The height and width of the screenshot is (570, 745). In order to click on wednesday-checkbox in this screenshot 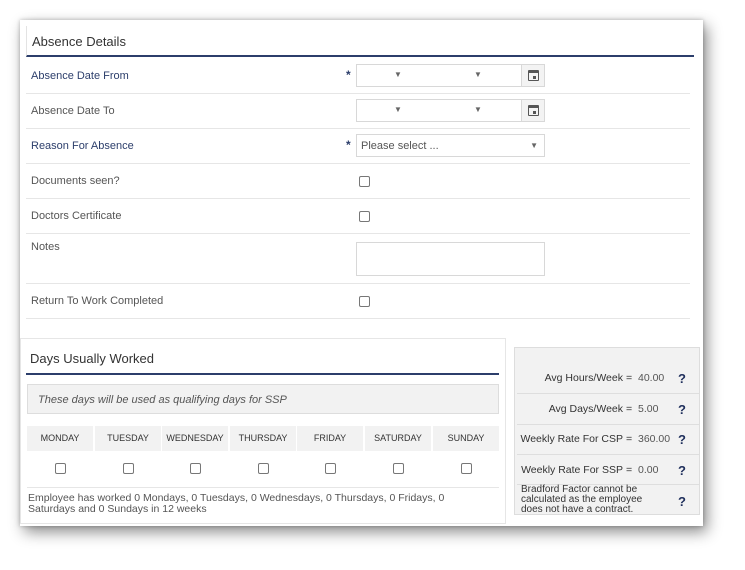, I will do `click(195, 468)`.